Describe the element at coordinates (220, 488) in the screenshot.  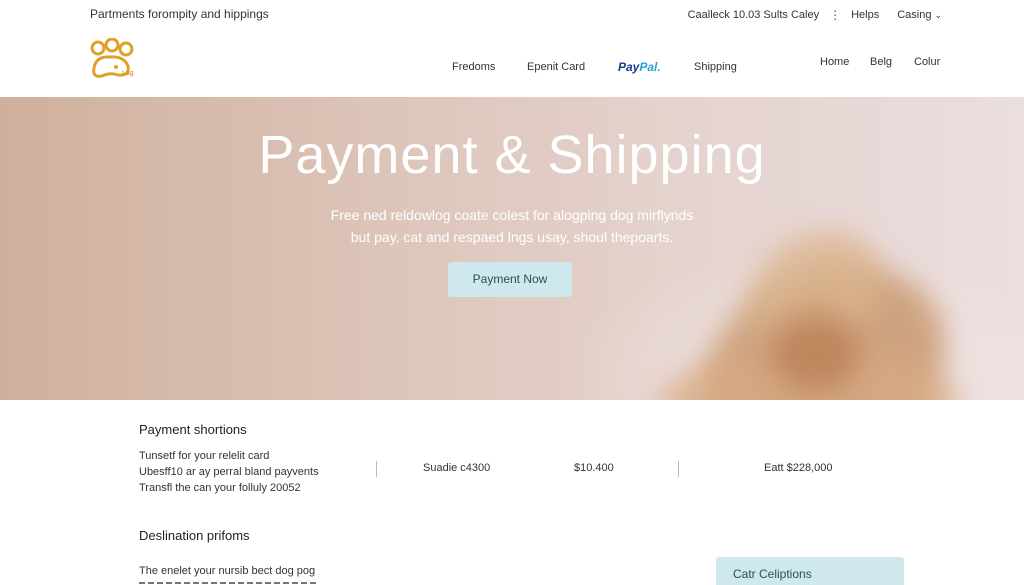
I see `payment-option-line: Transfl the can your folluly 20052` at that location.